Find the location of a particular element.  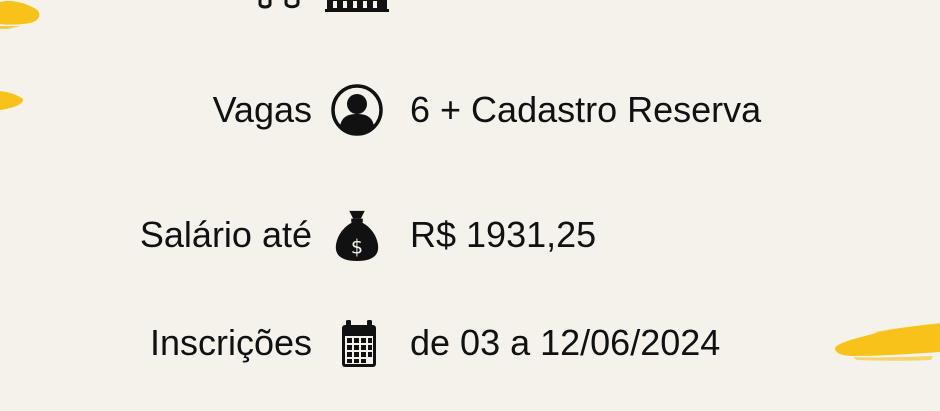

money-bag-icon: $ is located at coordinates (357, 235).